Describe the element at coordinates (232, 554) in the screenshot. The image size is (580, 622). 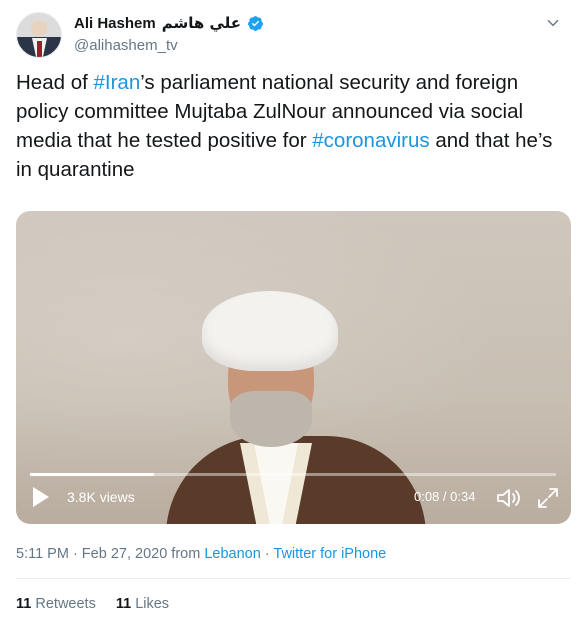
I see `location-link: Lebanon` at that location.